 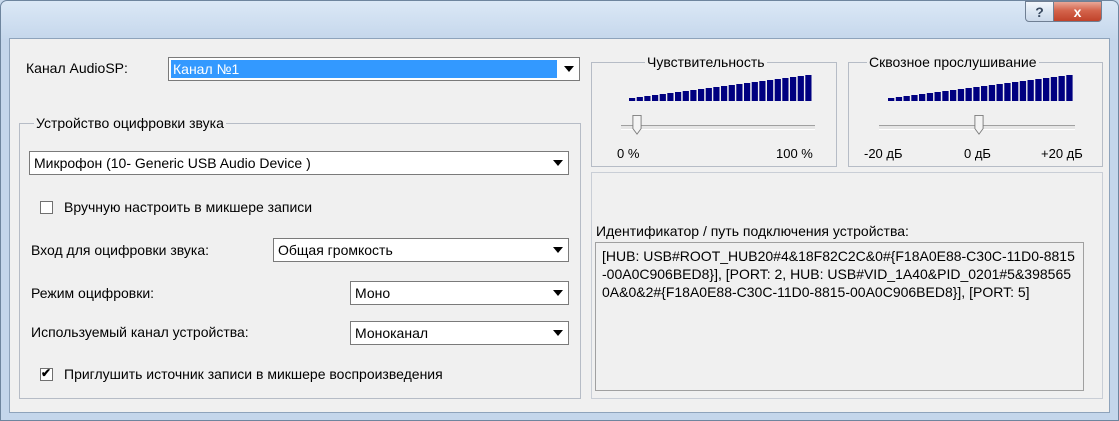 What do you see at coordinates (120, 250) in the screenshot?
I see `input-label: Вход для оцифровки звука:` at bounding box center [120, 250].